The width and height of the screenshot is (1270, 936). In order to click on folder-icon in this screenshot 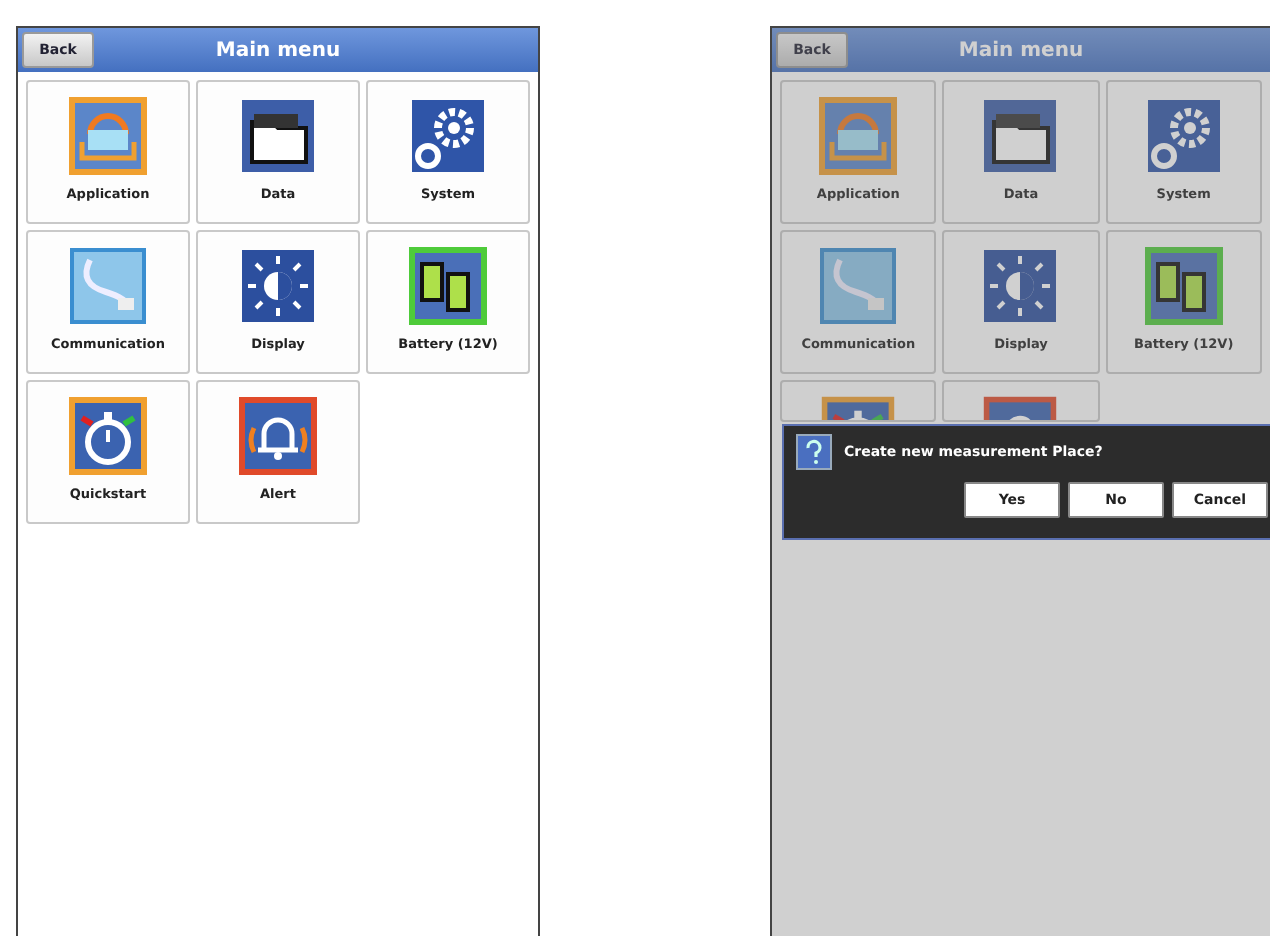, I will do `click(278, 136)`.